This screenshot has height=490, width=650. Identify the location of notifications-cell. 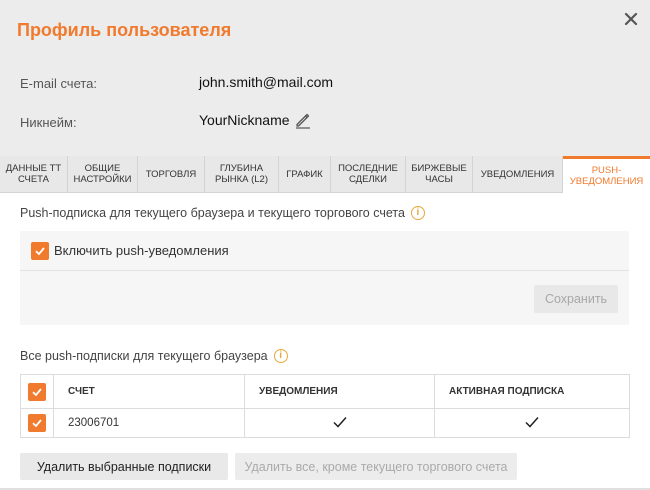
(339, 423).